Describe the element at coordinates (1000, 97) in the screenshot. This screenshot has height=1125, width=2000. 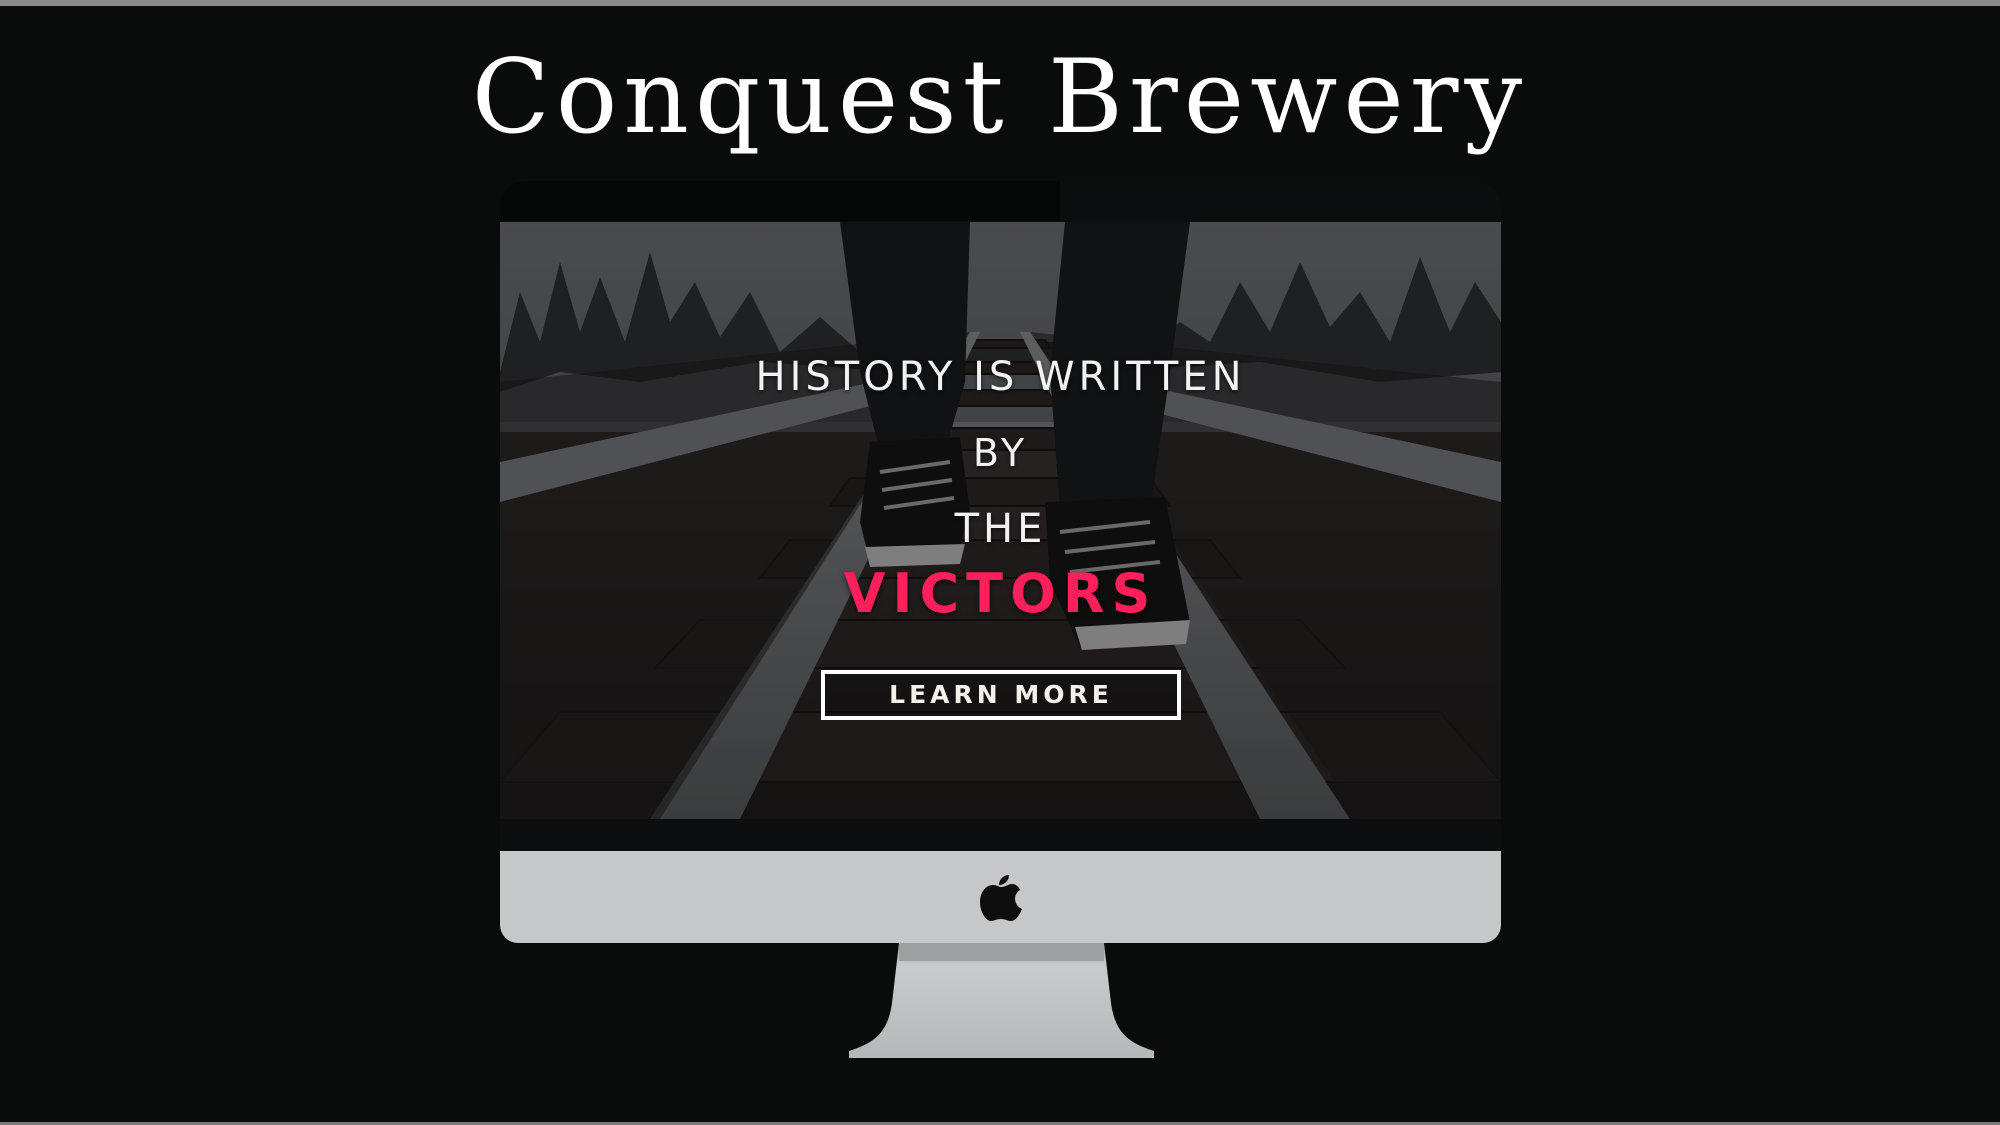
I see `page-title: Conquest Brewery` at that location.